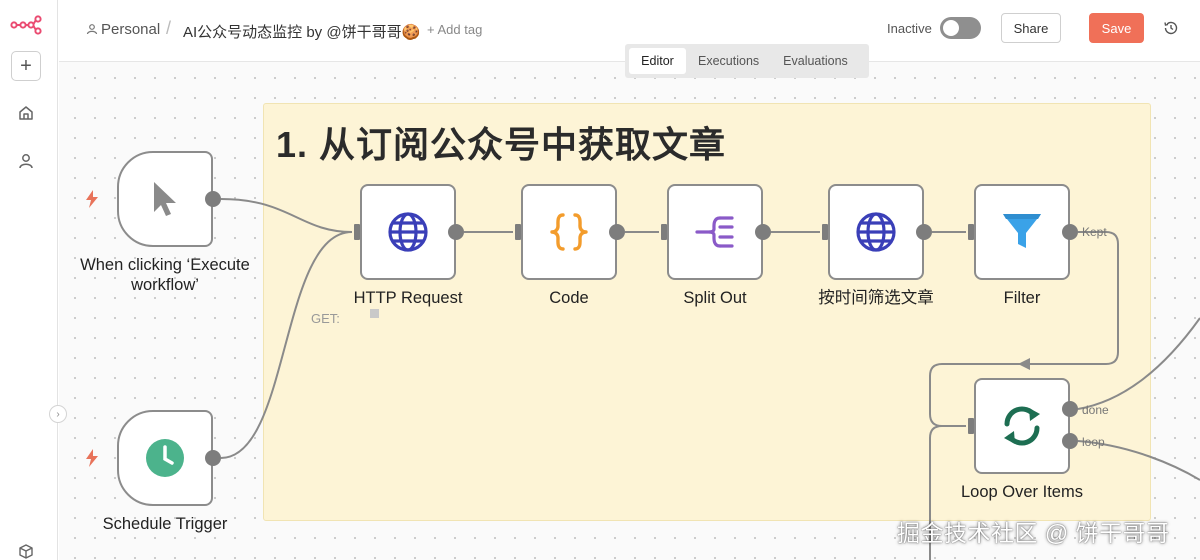  I want to click on port-label-kept: Kept, so click(1094, 232).